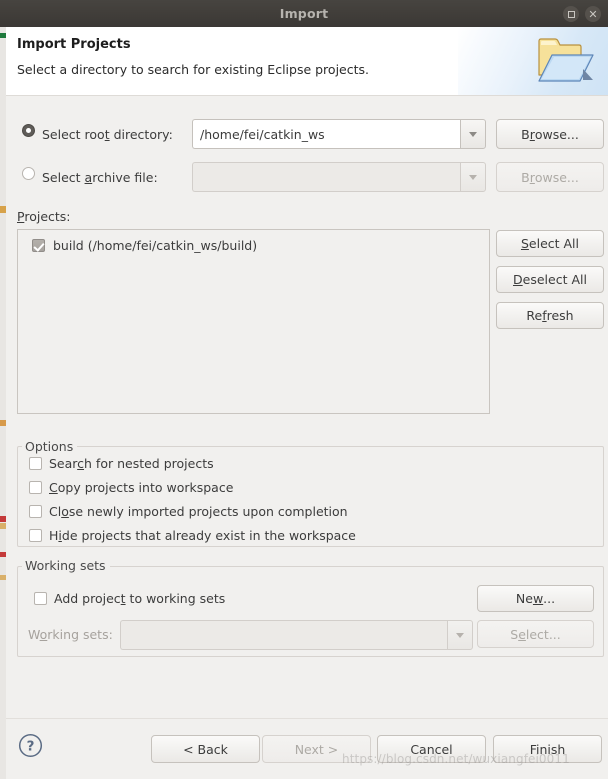  I want to click on close-icon: ✕, so click(593, 14).